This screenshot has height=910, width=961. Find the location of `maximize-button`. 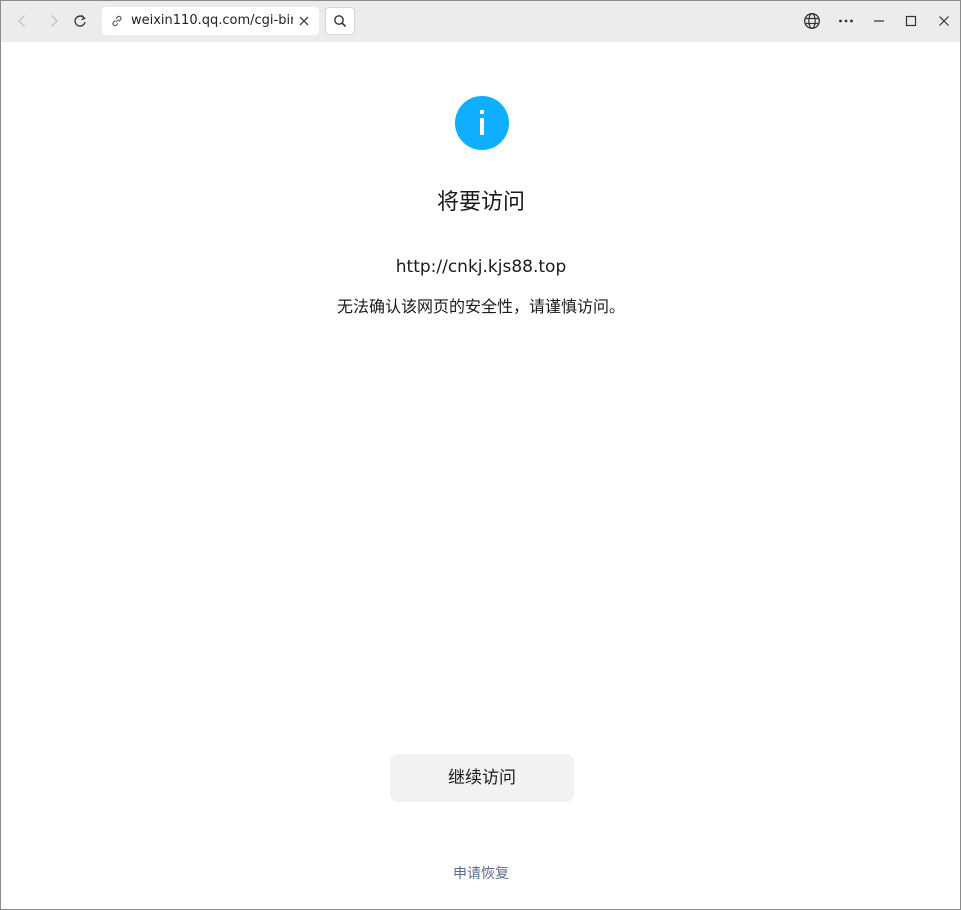

maximize-button is located at coordinates (911, 21).